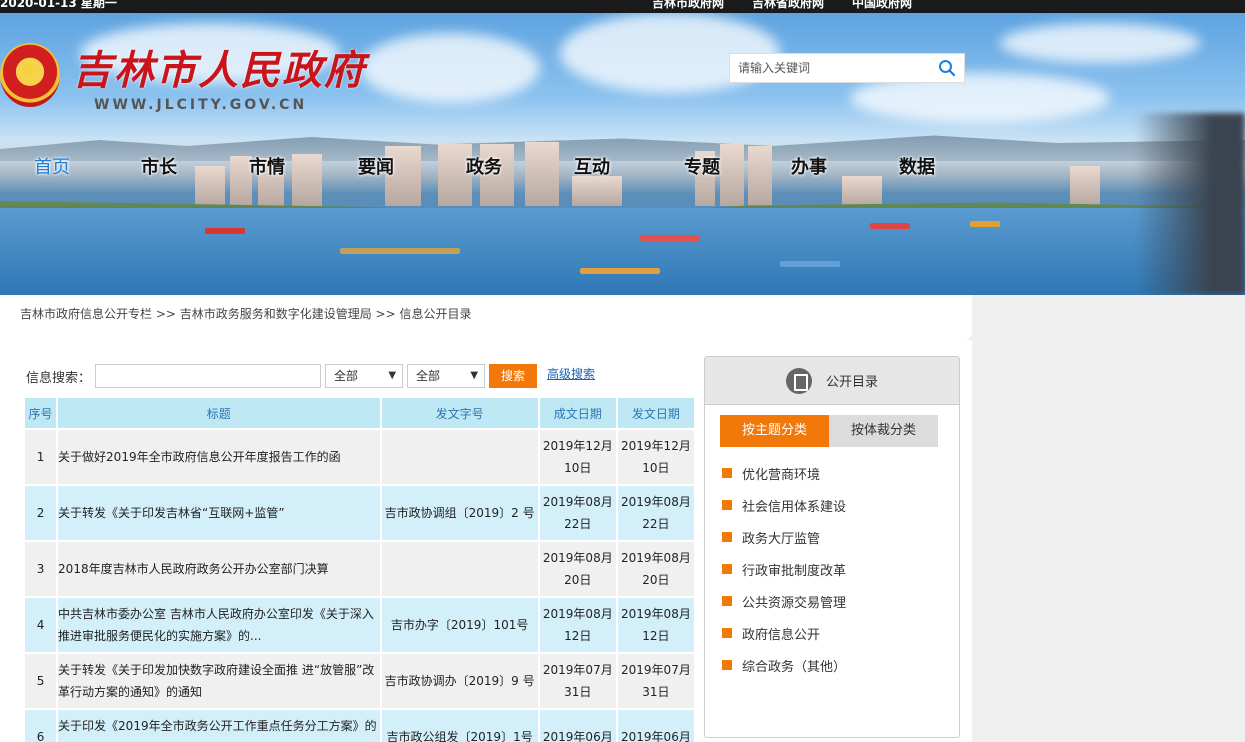 This screenshot has width=1245, height=742. Describe the element at coordinates (220, 413) in the screenshot. I see `col-header-title: 标题` at that location.